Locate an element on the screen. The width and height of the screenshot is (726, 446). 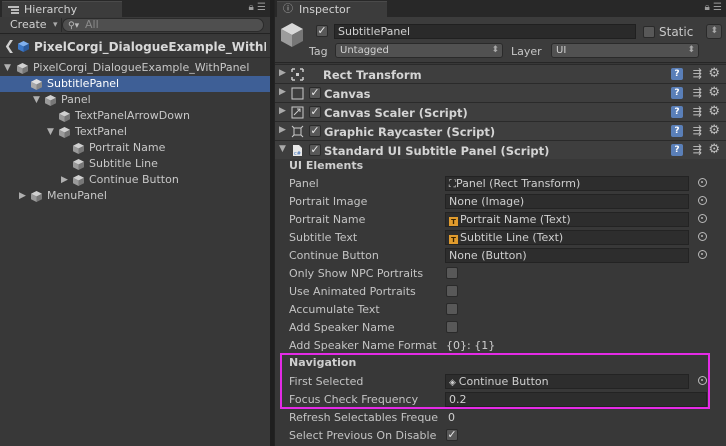
component-rect-transform: ▶ Rect Transform ? ⇶ ⚙ is located at coordinates (500, 73).